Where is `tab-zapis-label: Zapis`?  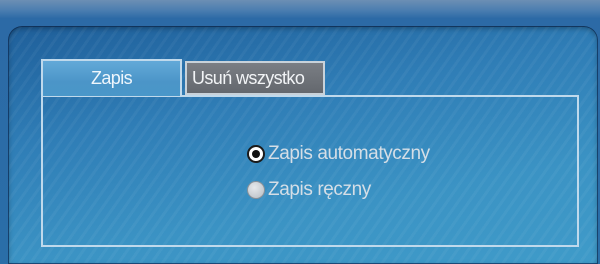
tab-zapis-label: Zapis is located at coordinates (111, 78).